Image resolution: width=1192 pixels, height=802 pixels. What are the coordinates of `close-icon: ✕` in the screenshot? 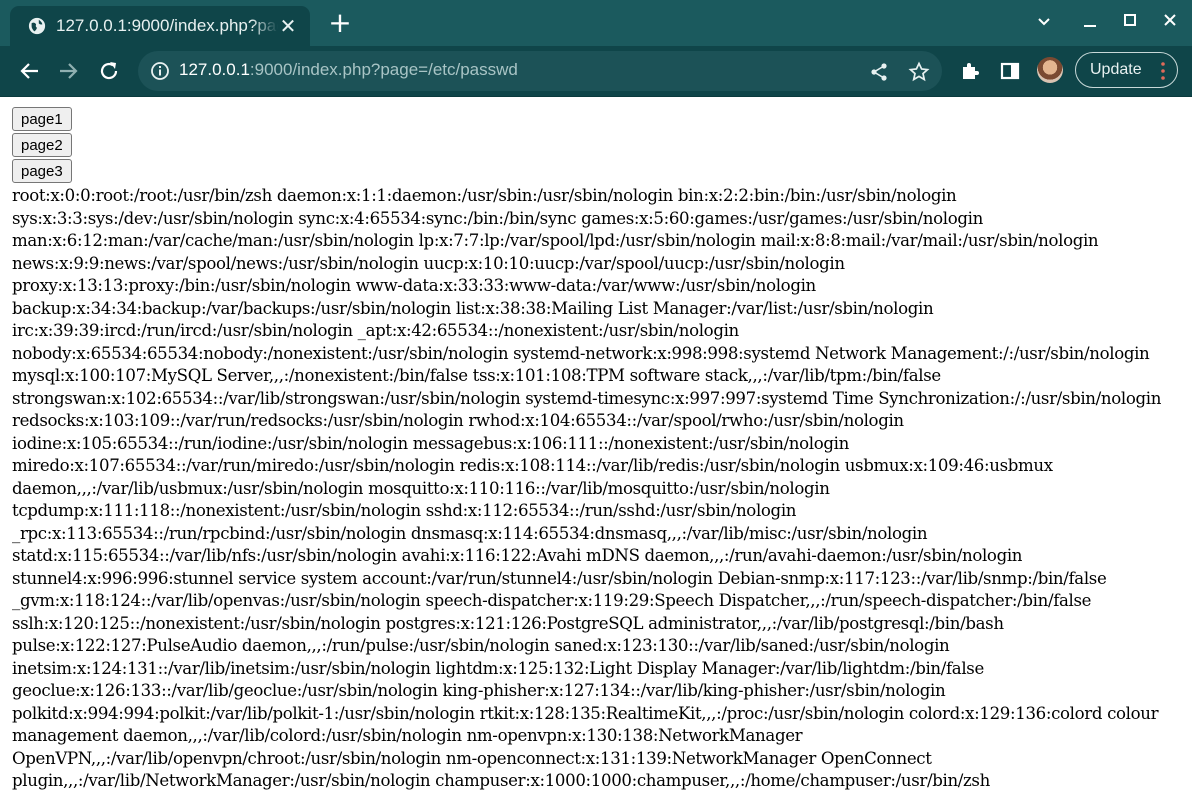 It's located at (288, 26).